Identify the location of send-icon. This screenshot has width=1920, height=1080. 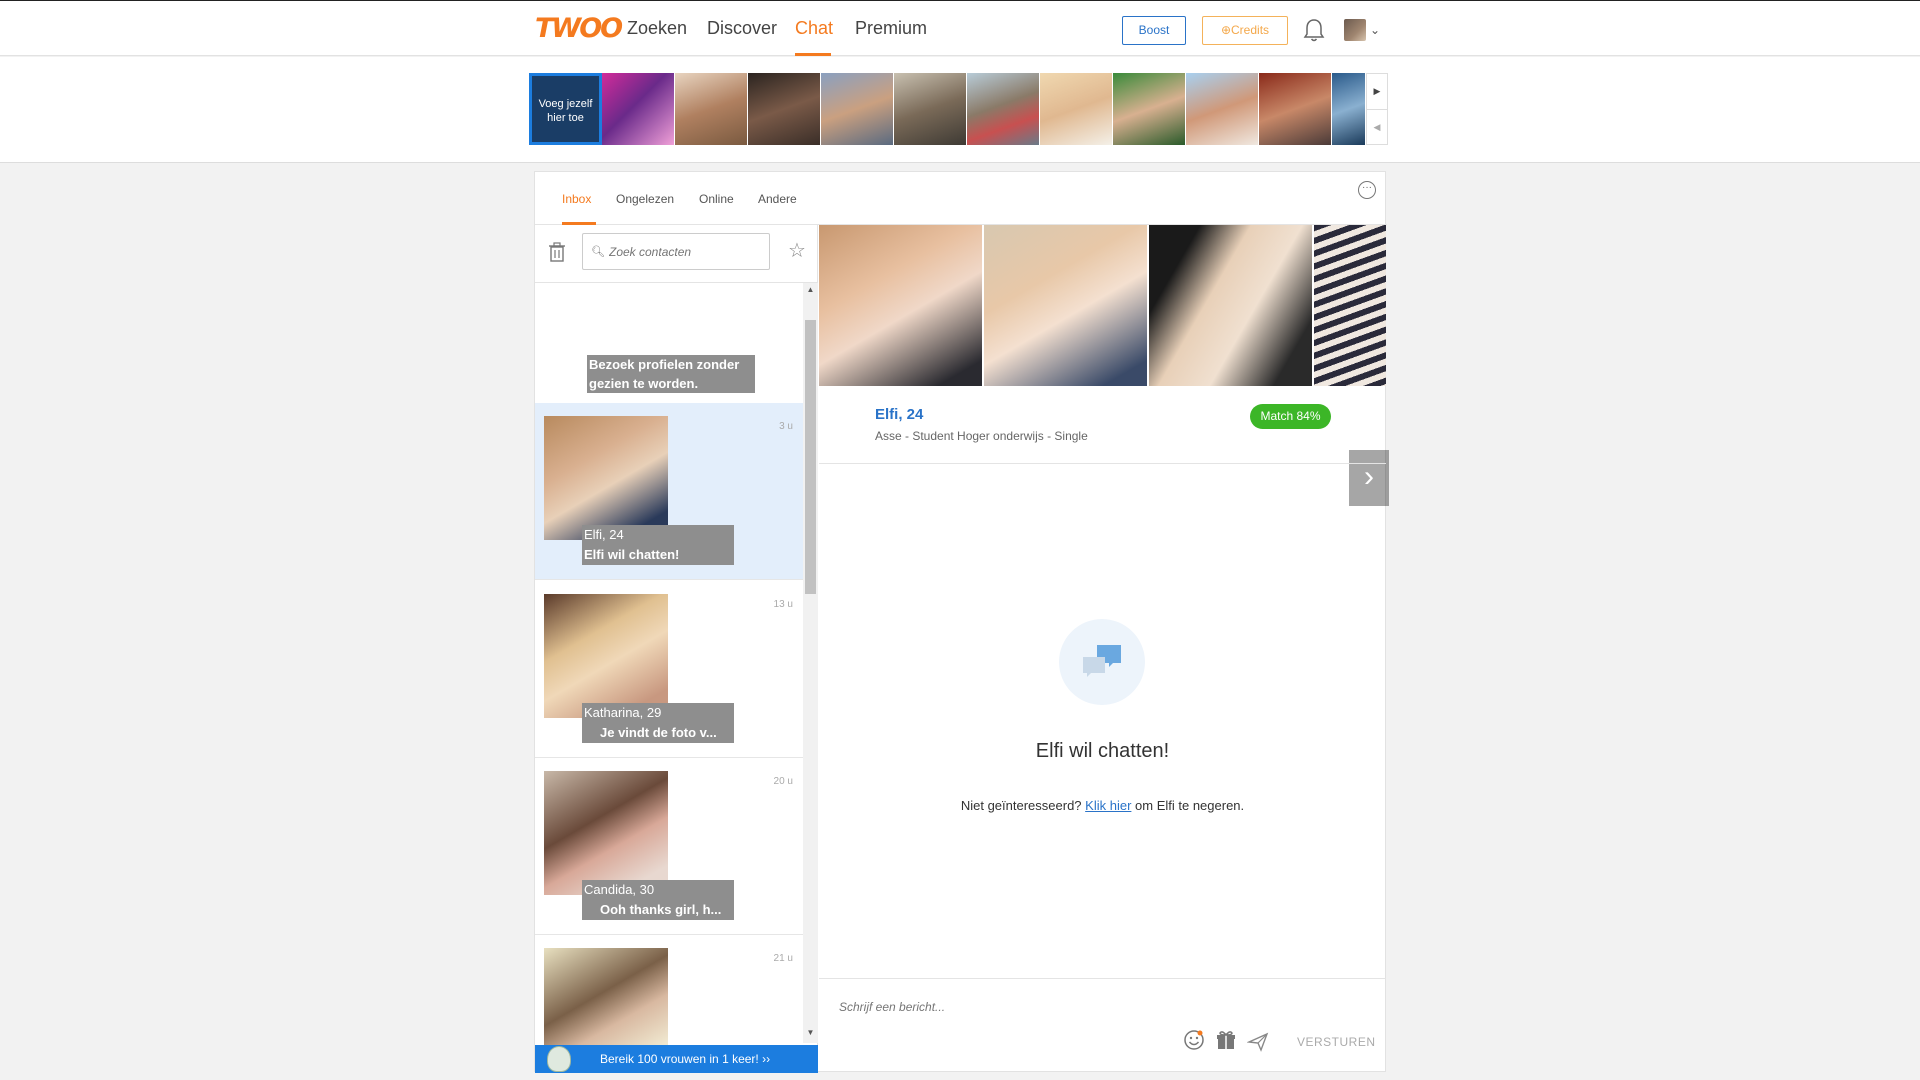
(1258, 1042).